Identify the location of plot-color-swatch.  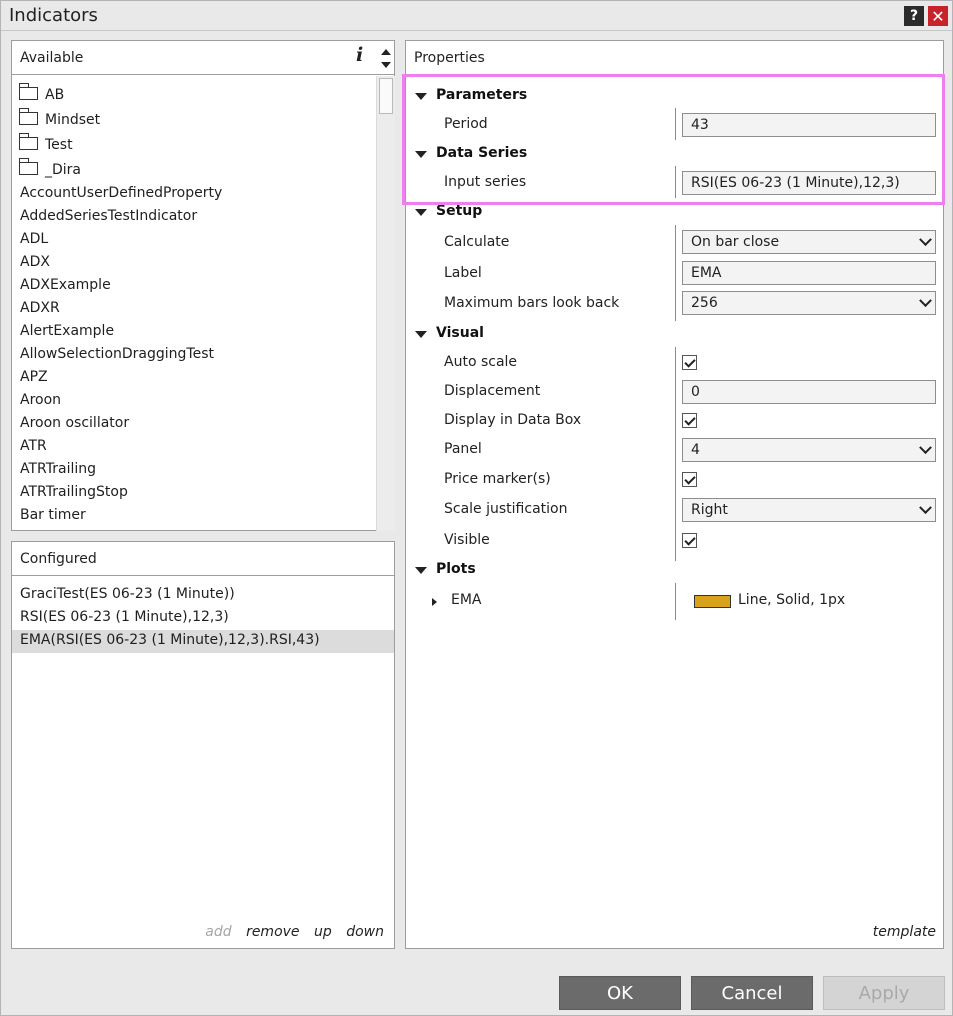
(712, 601).